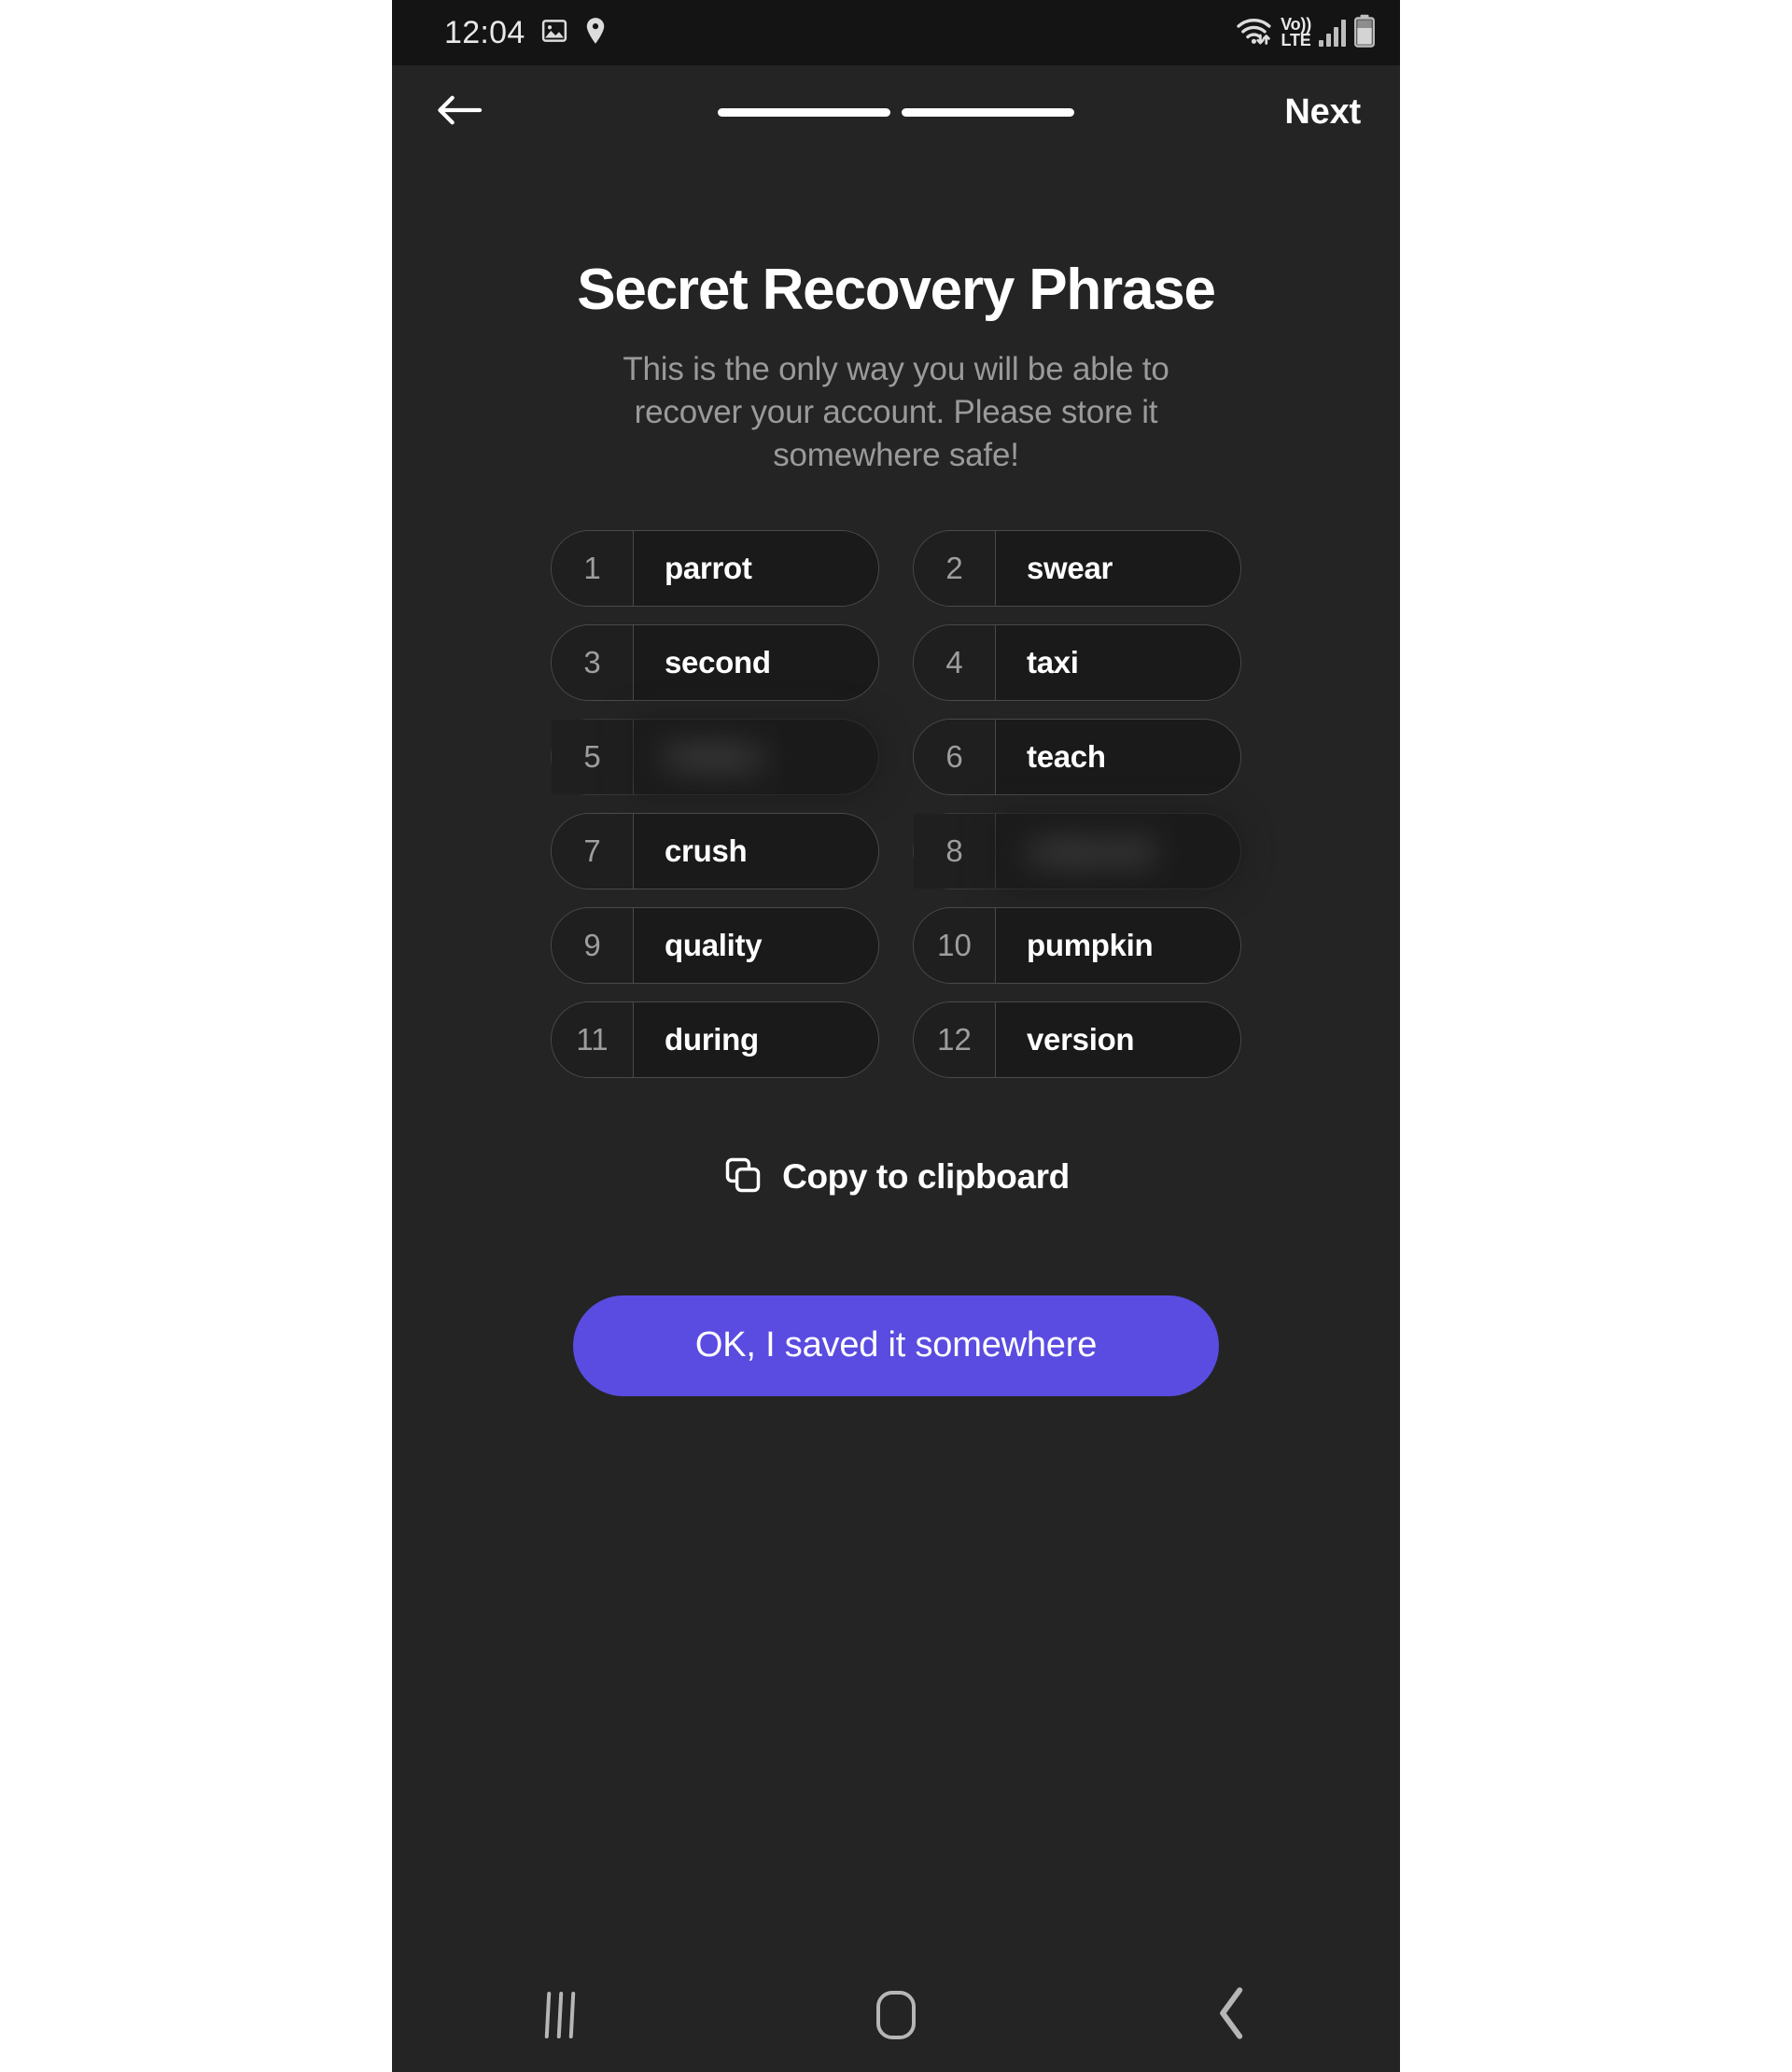 The width and height of the screenshot is (1792, 2072). I want to click on next-button: Next, so click(1323, 112).